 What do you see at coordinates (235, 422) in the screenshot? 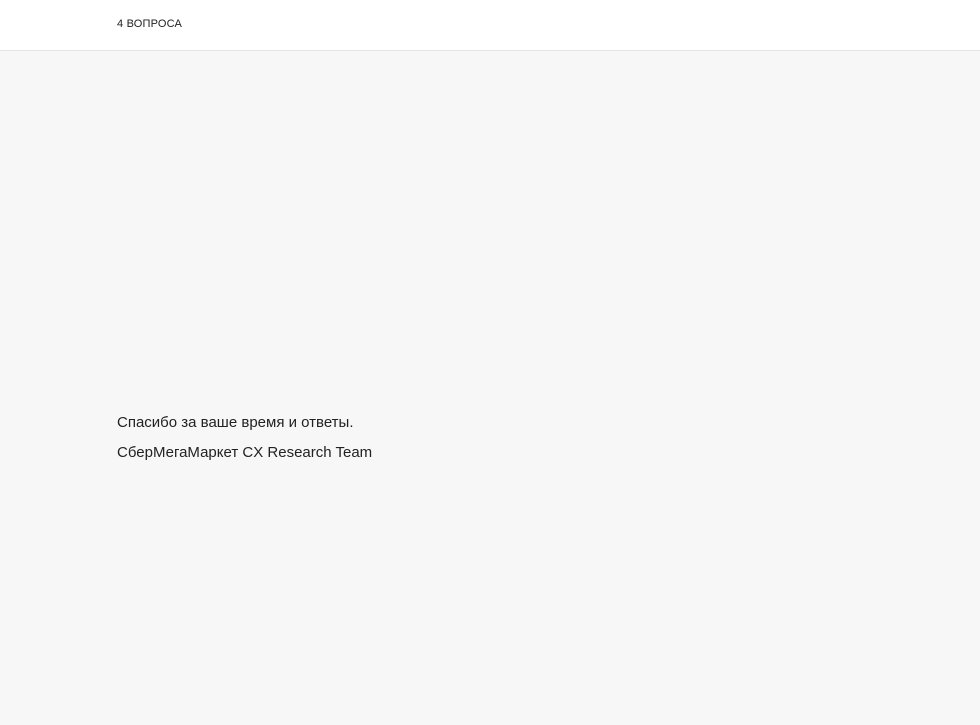
I see `thanks-message: Спасибо за ваше время и ответы.` at bounding box center [235, 422].